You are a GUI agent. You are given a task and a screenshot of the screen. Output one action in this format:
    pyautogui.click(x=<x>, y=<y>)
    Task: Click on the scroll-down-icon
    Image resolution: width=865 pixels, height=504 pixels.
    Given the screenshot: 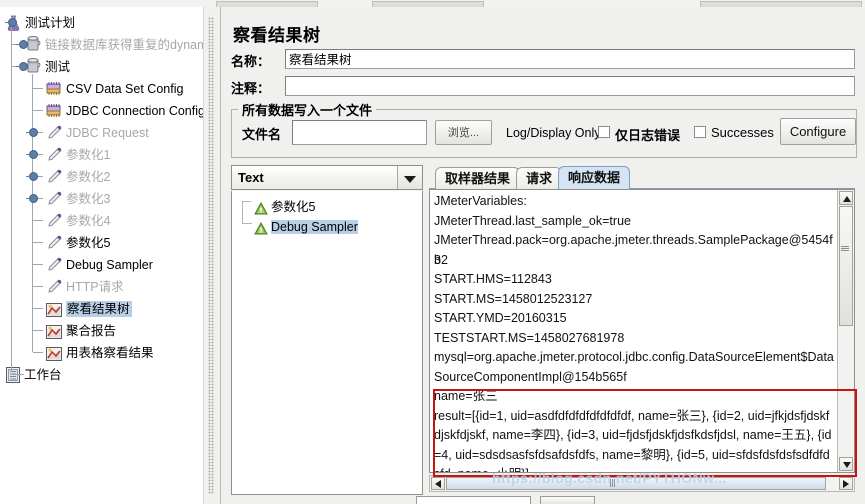 What is the action you would take?
    pyautogui.click(x=846, y=464)
    